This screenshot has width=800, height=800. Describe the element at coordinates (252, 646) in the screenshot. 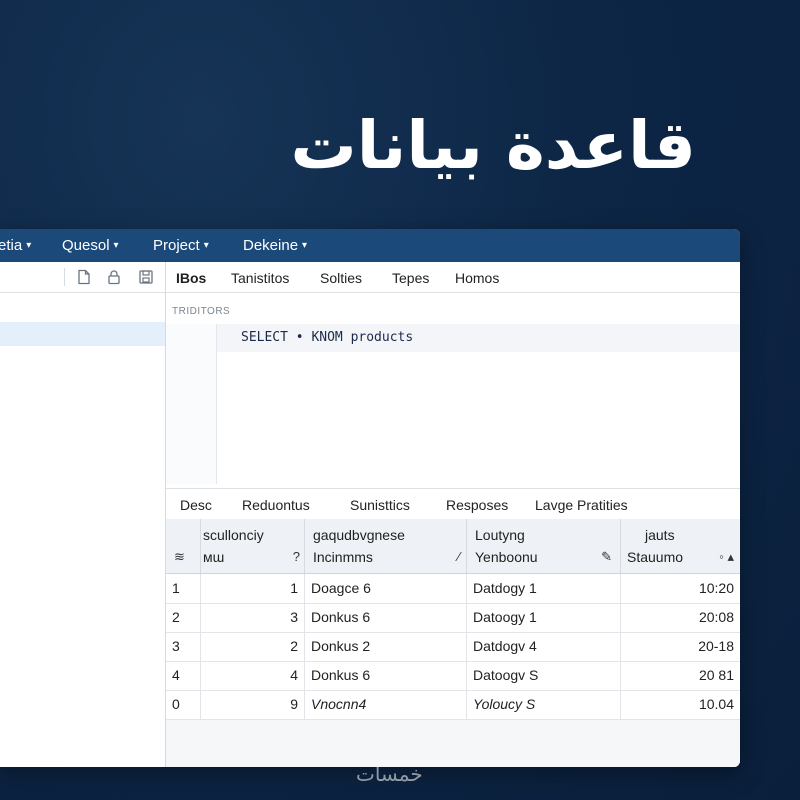

I see `table-cell: 2` at that location.